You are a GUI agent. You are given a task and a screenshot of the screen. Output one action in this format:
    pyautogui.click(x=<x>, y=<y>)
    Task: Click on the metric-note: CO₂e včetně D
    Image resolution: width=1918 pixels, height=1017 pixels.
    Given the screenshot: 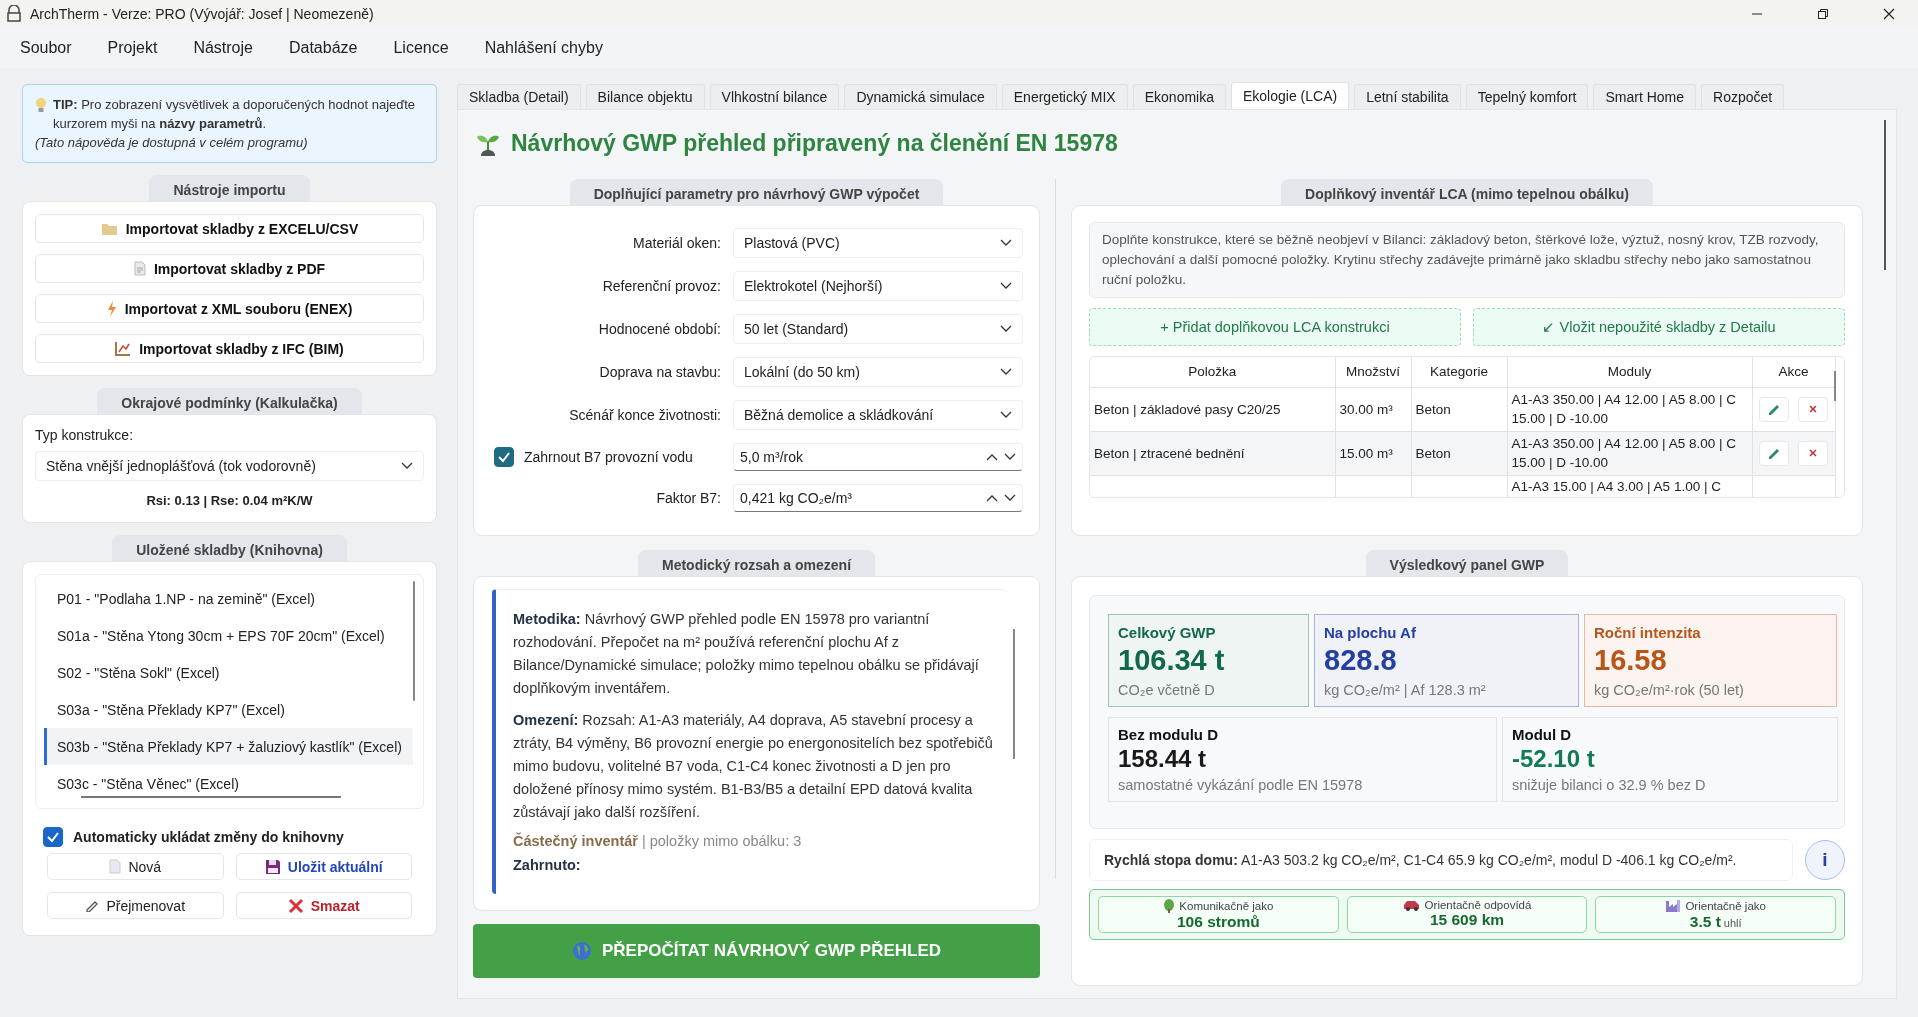 What is the action you would take?
    pyautogui.click(x=1167, y=690)
    